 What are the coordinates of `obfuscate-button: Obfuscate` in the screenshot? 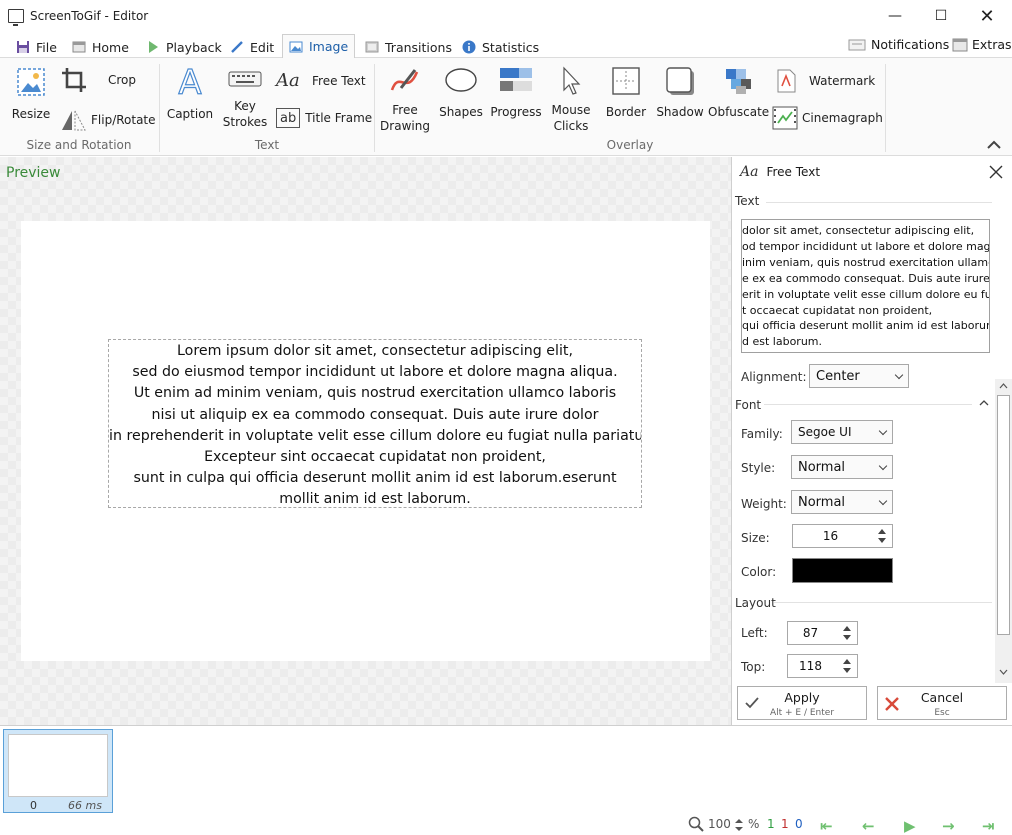 It's located at (738, 93).